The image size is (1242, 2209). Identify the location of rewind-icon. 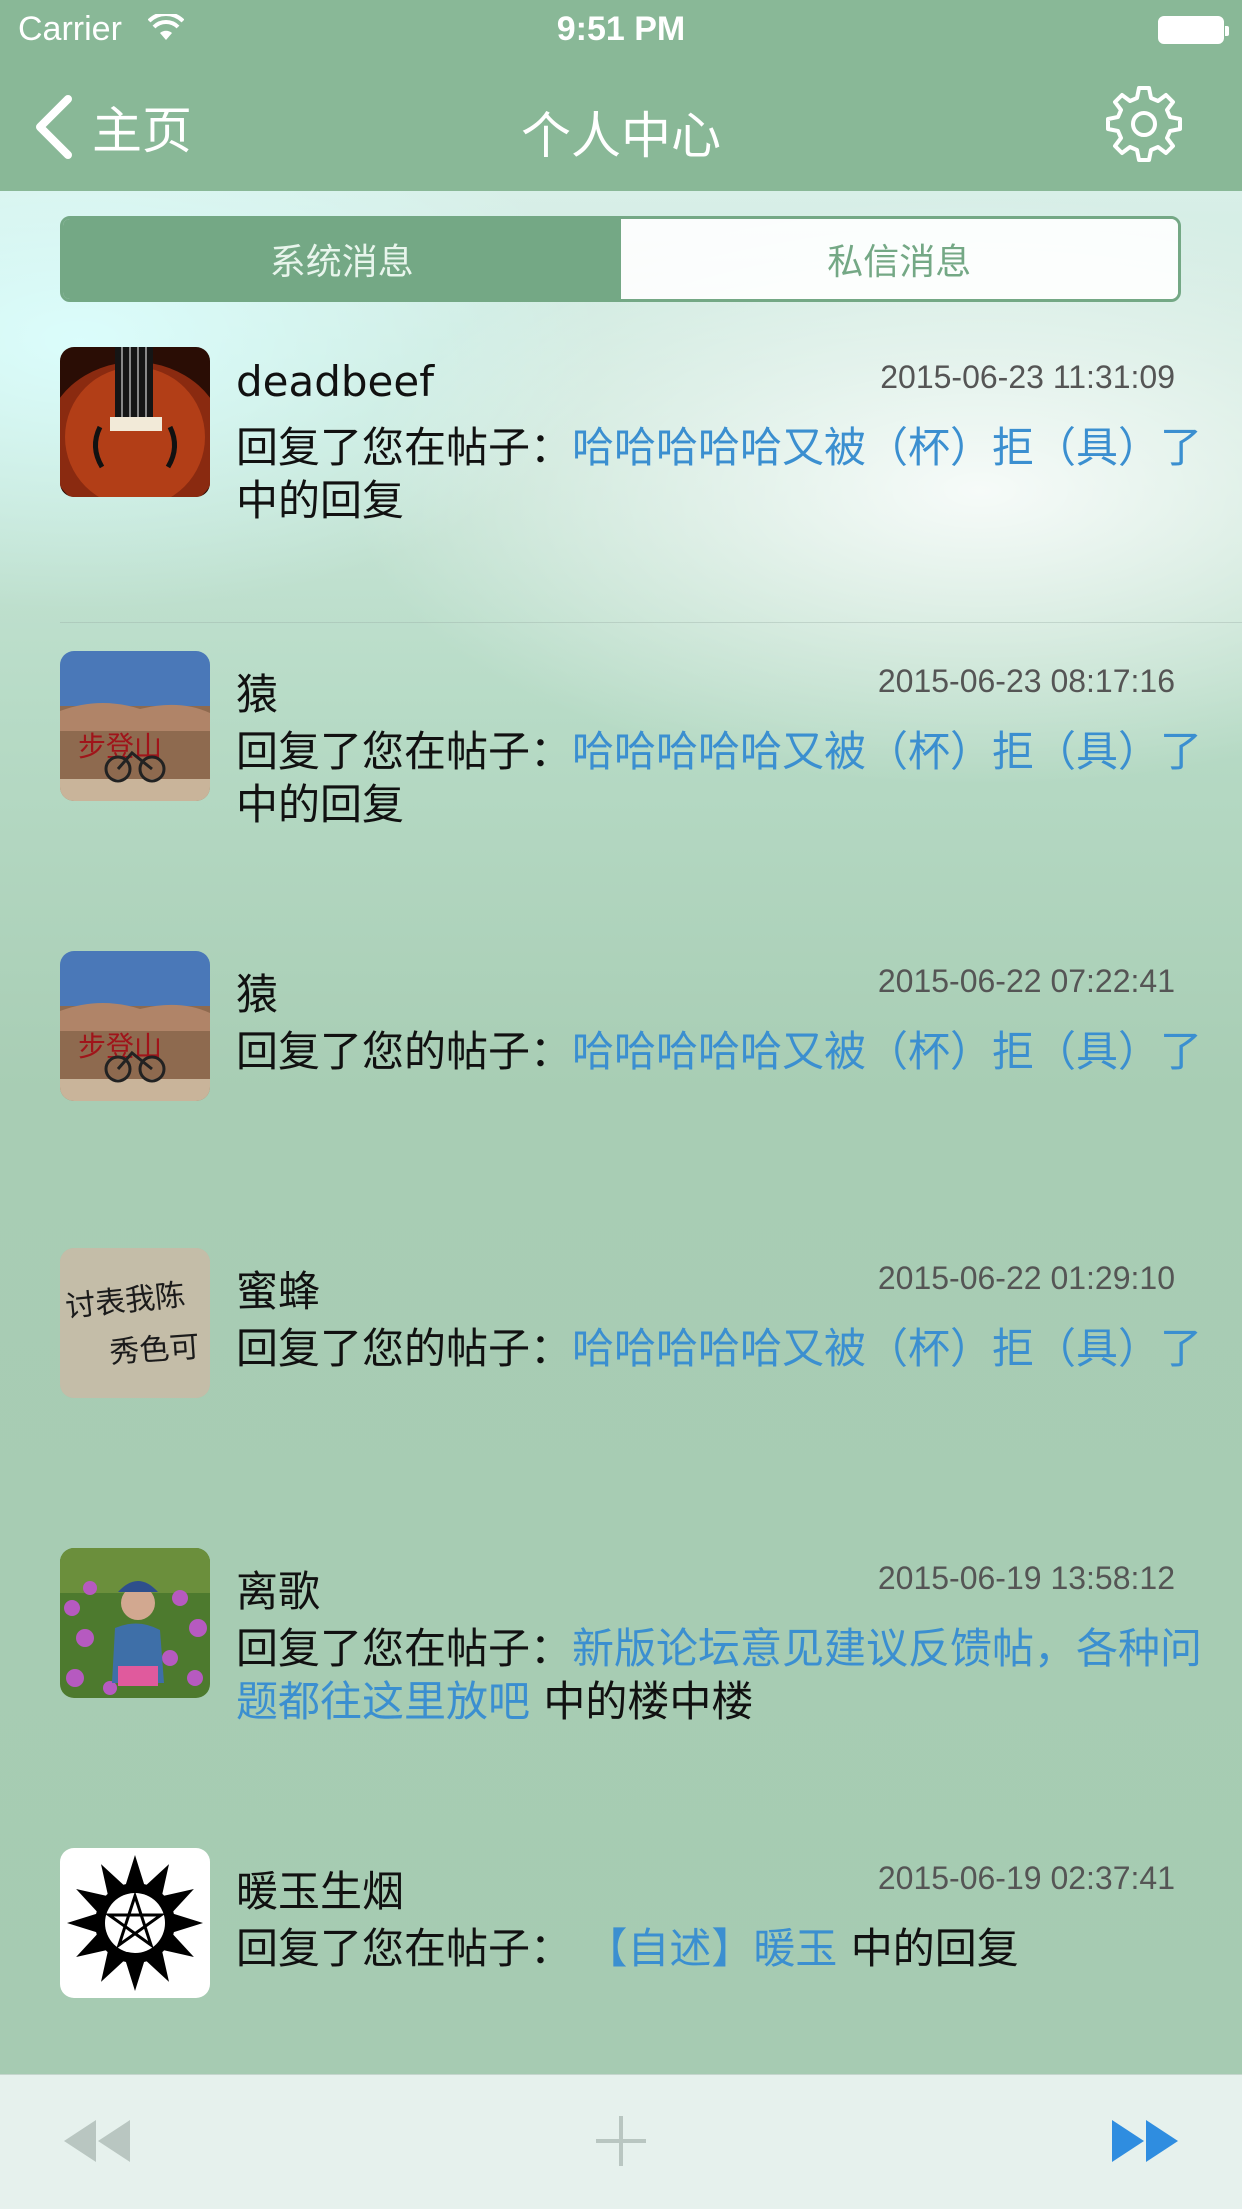
(97, 2141).